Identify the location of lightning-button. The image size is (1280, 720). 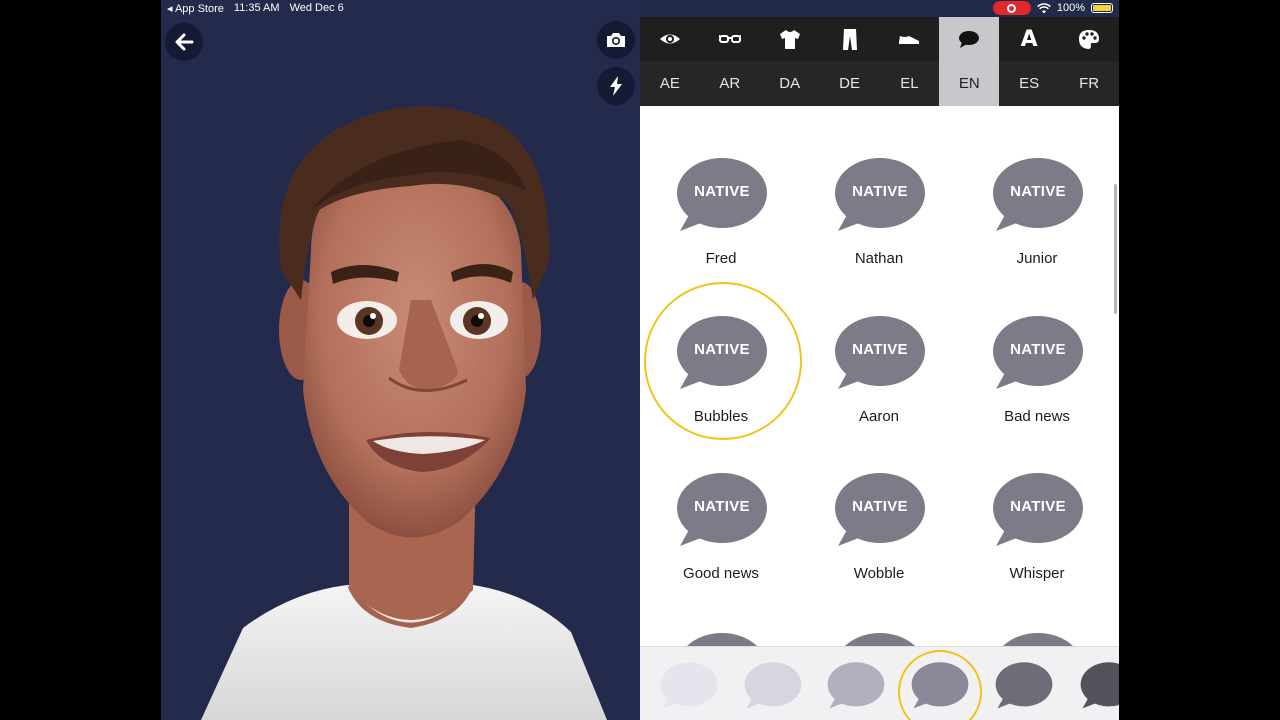
(616, 86).